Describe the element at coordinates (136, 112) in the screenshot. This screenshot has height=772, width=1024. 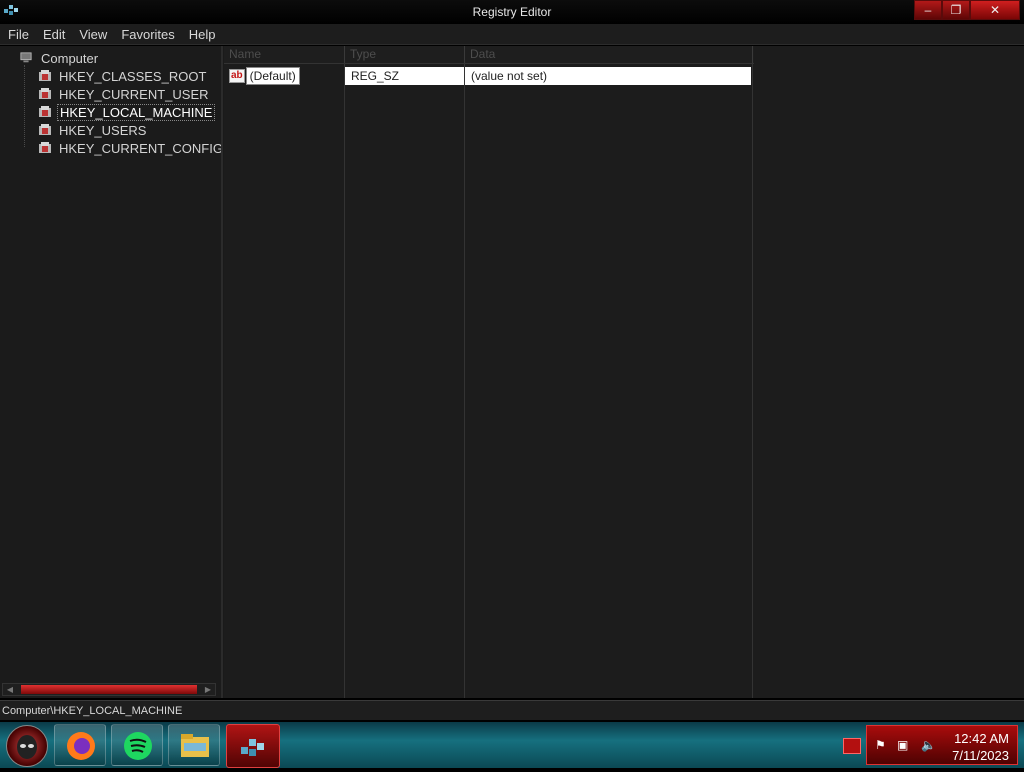
I see `tree-item-label: HKEY_LOCAL_MACHINE` at that location.